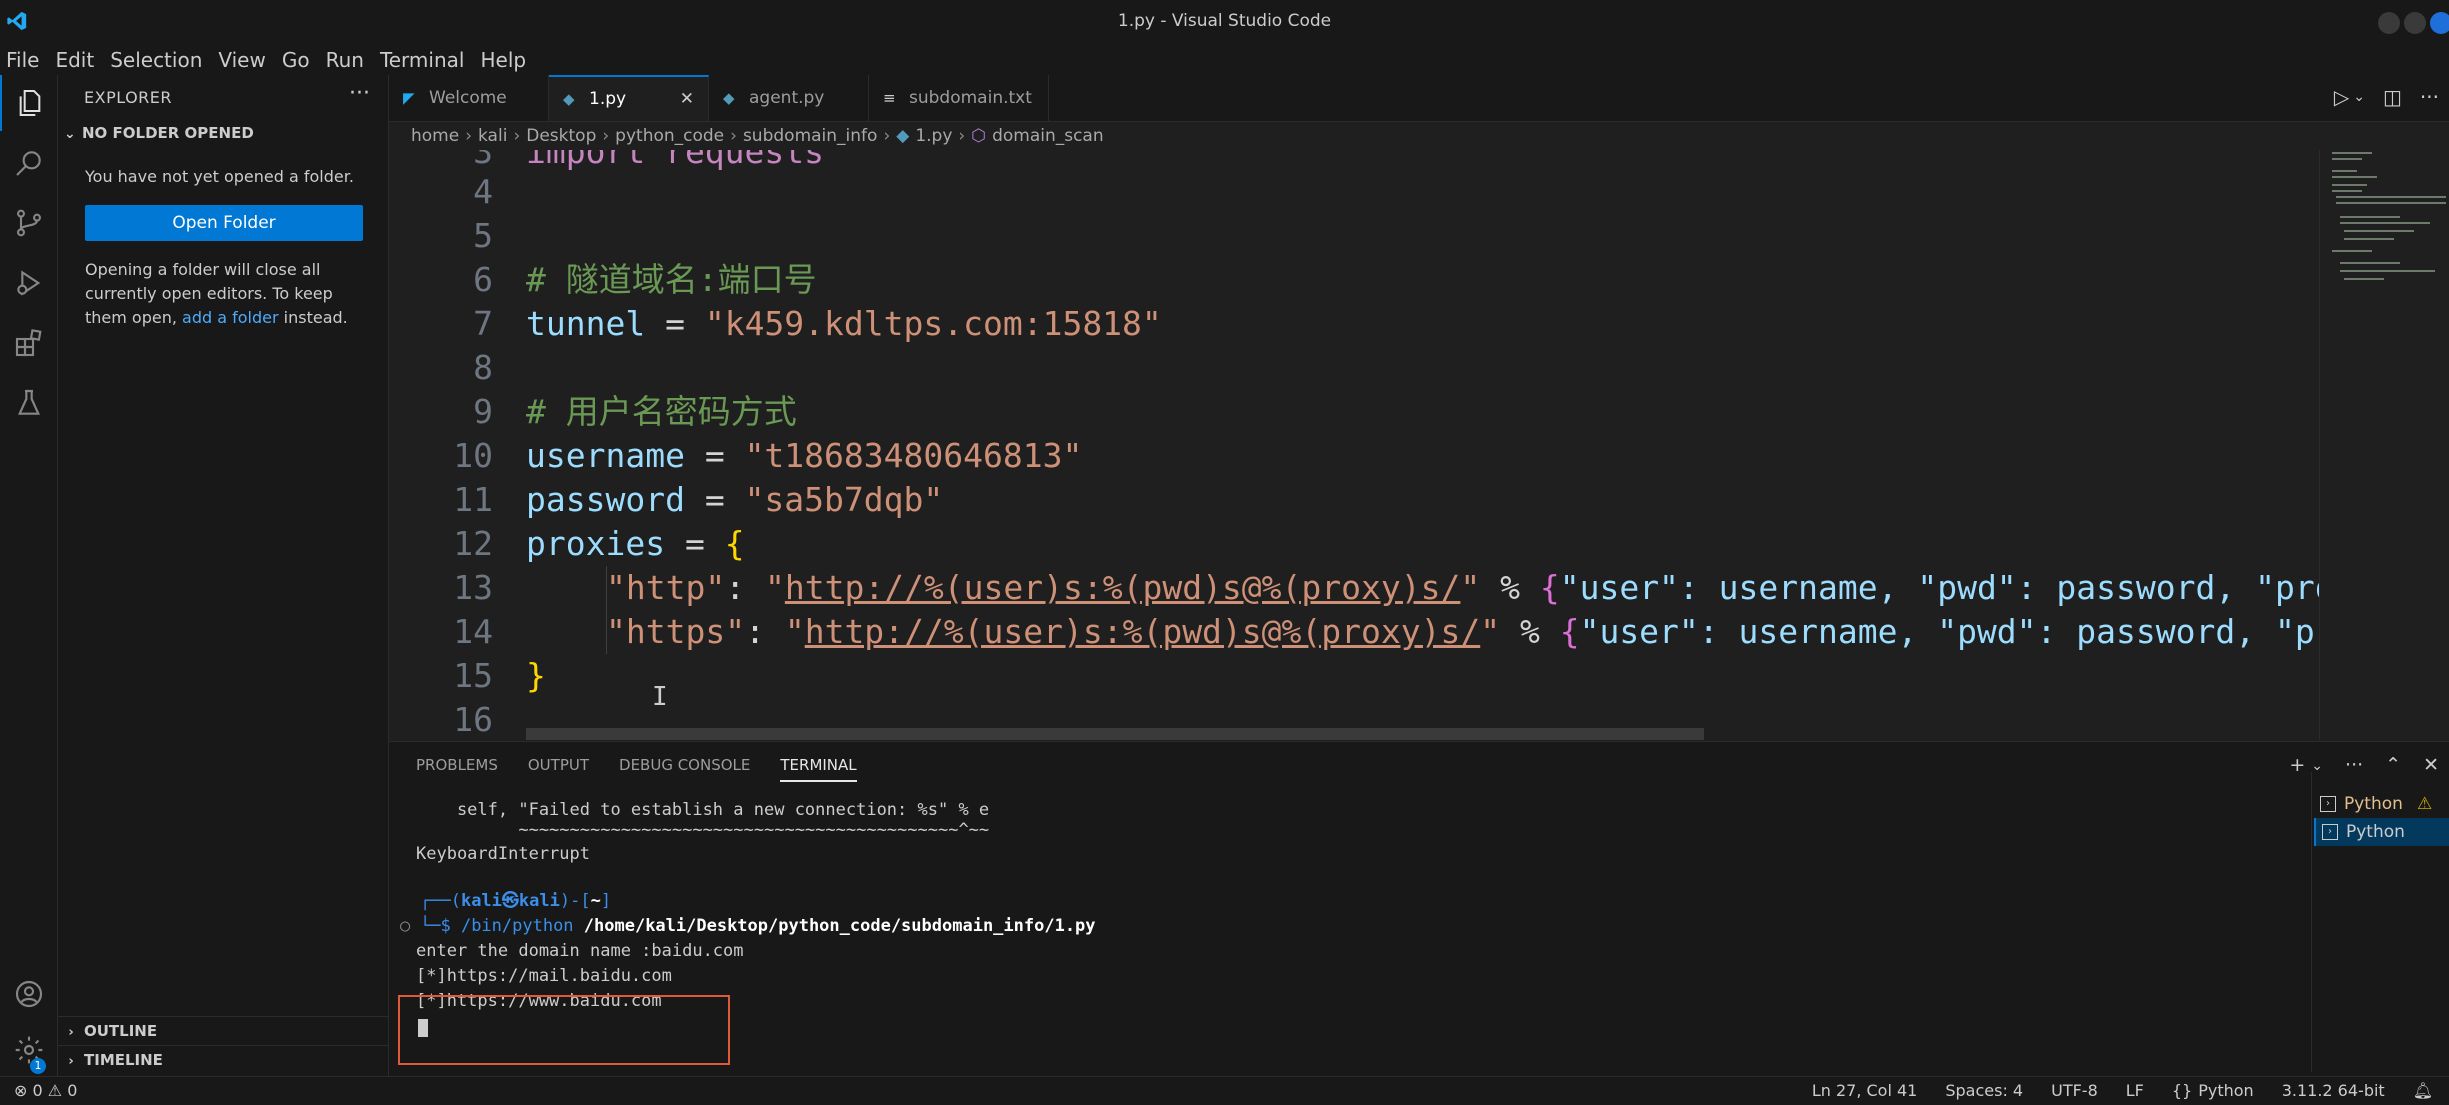  Describe the element at coordinates (789, 98) in the screenshot. I see `tab-agent-py: ◆ agent.py` at that location.